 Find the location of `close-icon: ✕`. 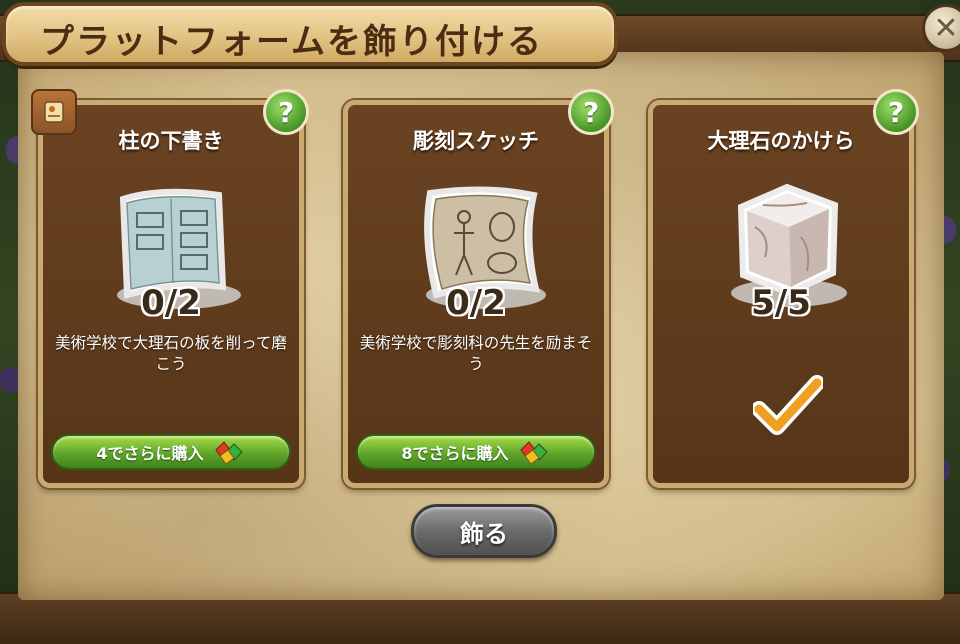

close-icon: ✕ is located at coordinates (946, 28).